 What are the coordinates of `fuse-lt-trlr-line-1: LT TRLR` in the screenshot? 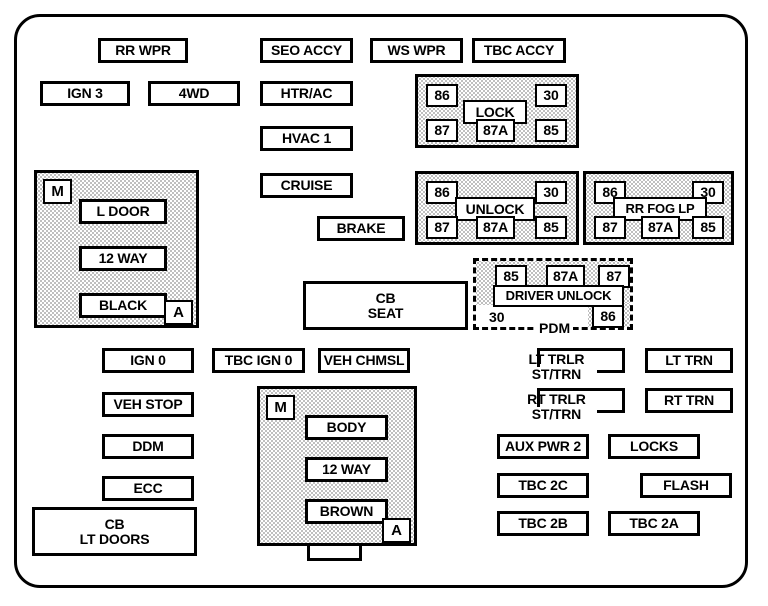 It's located at (556, 359).